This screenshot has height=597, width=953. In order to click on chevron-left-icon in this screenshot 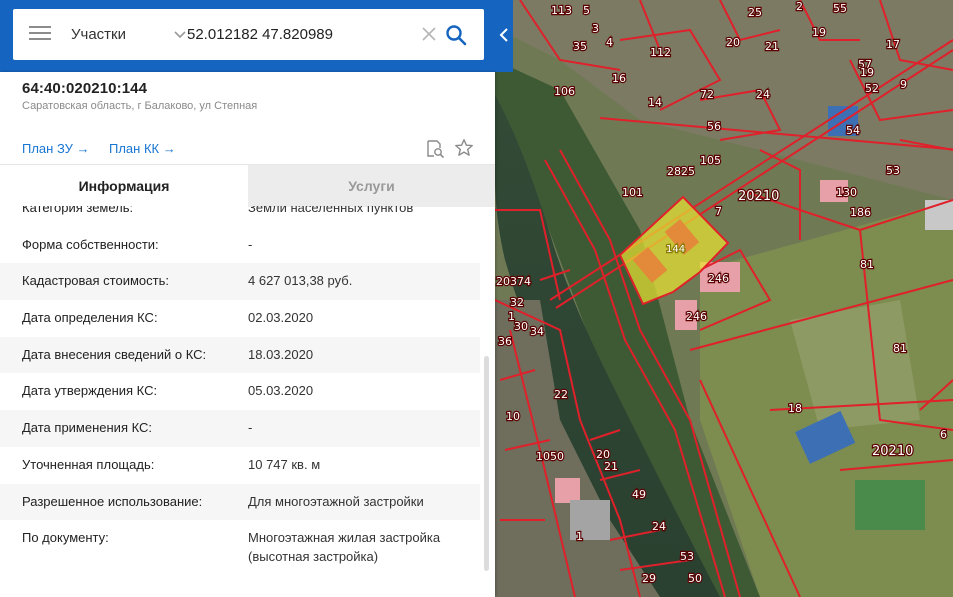, I will do `click(503, 35)`.